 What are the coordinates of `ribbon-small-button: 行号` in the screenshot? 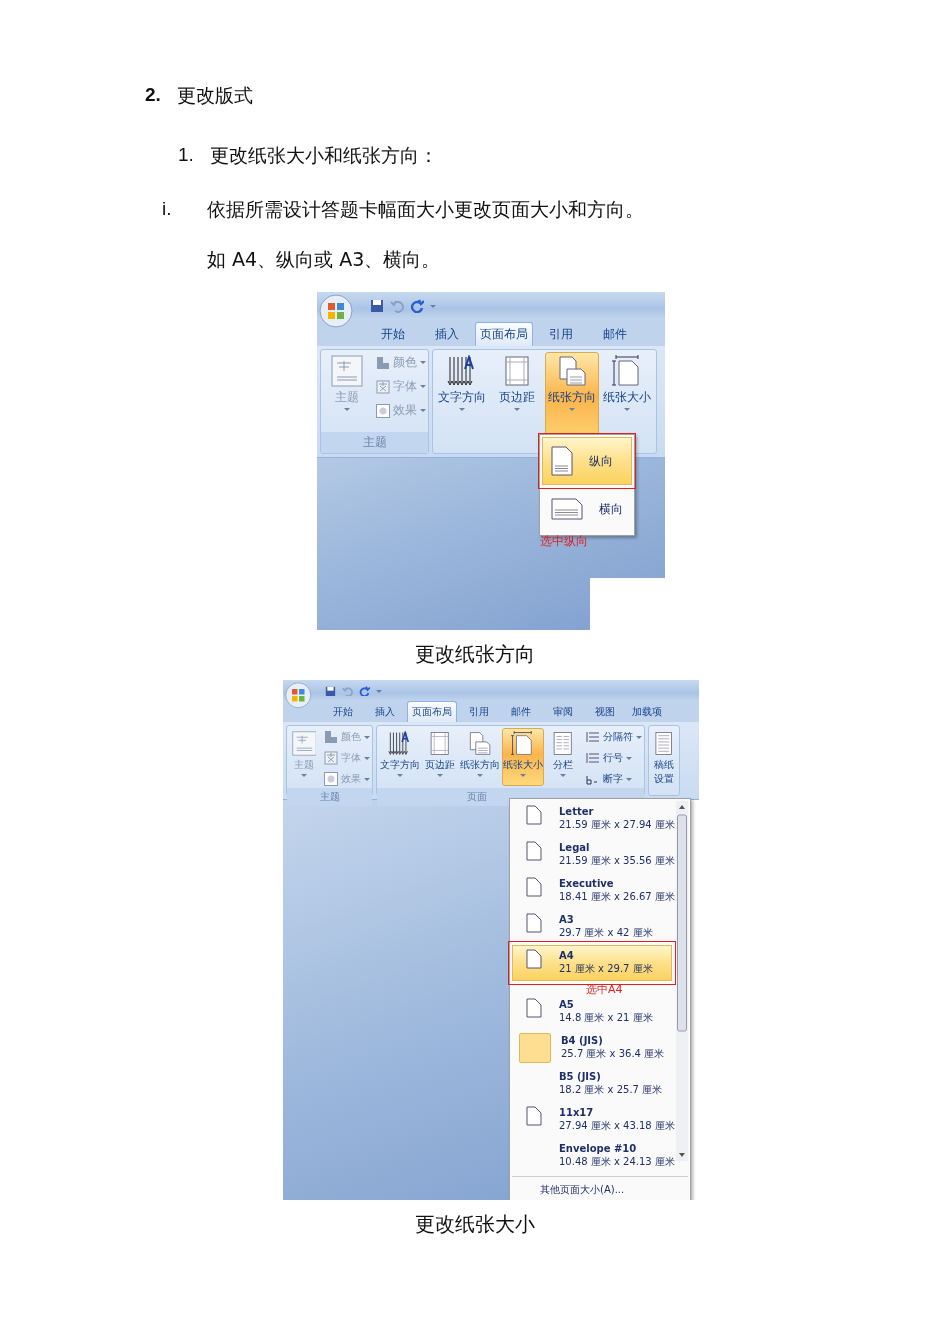 It's located at (614, 758).